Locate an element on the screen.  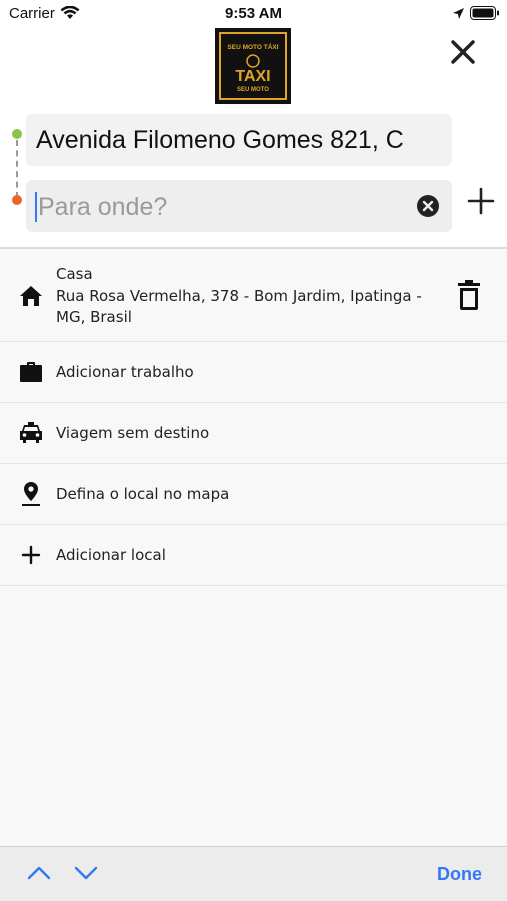
add-work-label: Adicionar trabalho is located at coordinates (125, 372).